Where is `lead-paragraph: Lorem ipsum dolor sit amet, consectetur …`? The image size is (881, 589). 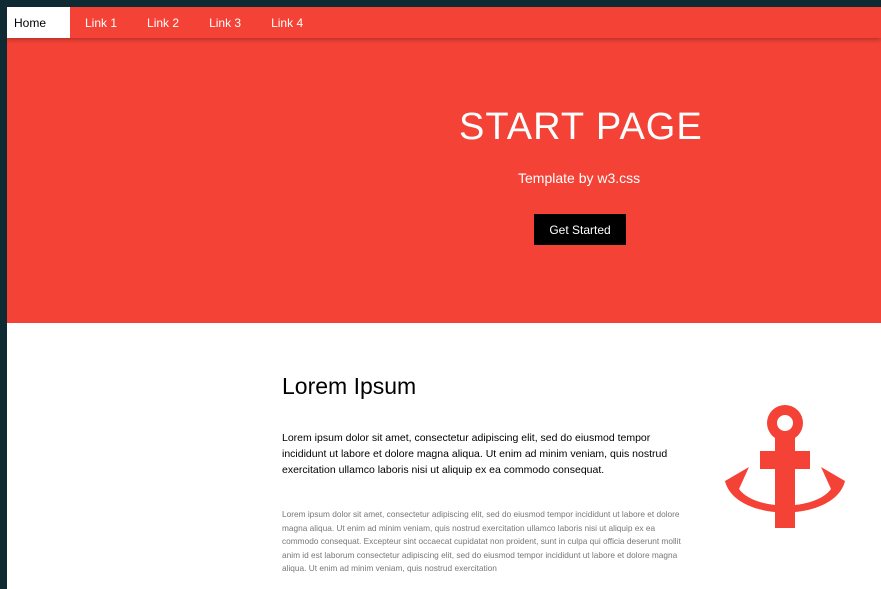
lead-paragraph: Lorem ipsum dolor sit amet, consectetur … is located at coordinates (475, 454).